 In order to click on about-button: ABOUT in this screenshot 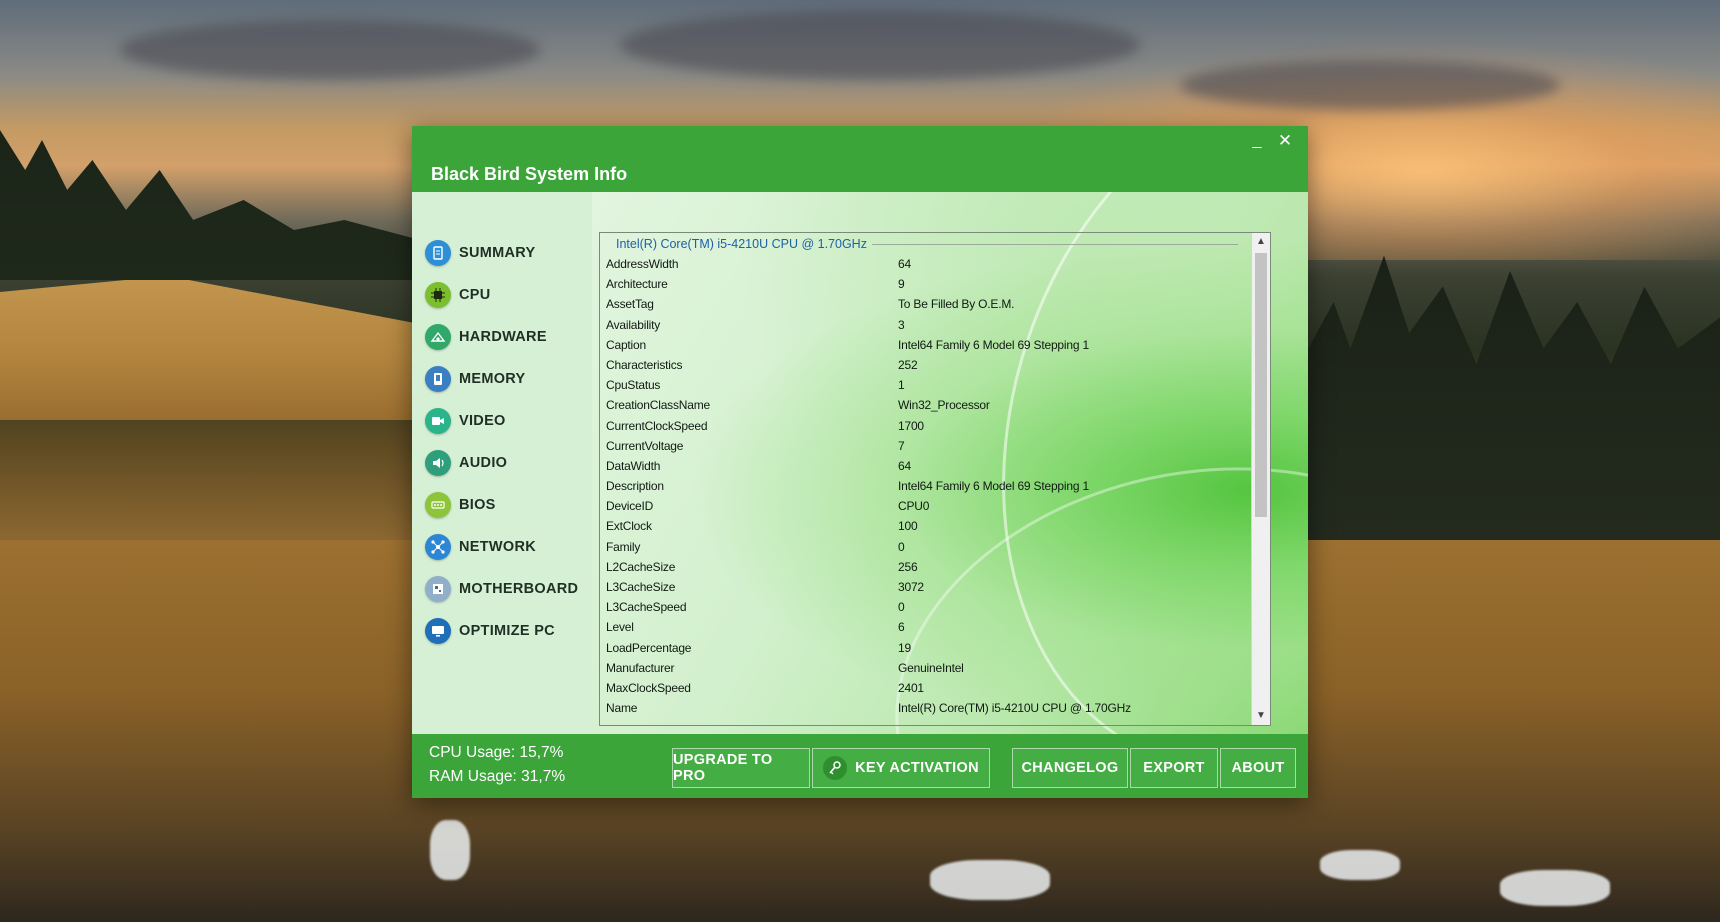, I will do `click(1258, 768)`.